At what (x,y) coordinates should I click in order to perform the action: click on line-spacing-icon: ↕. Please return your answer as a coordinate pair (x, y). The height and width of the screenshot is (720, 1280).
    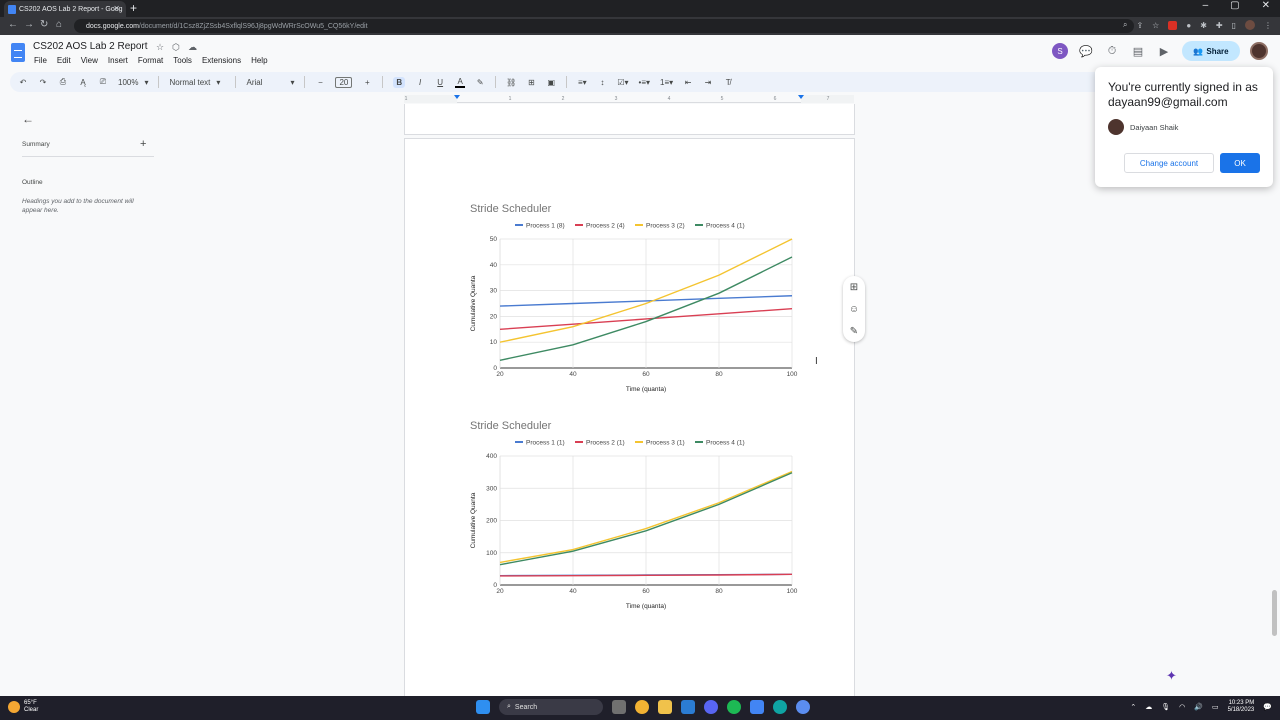
    Looking at the image, I should click on (602, 82).